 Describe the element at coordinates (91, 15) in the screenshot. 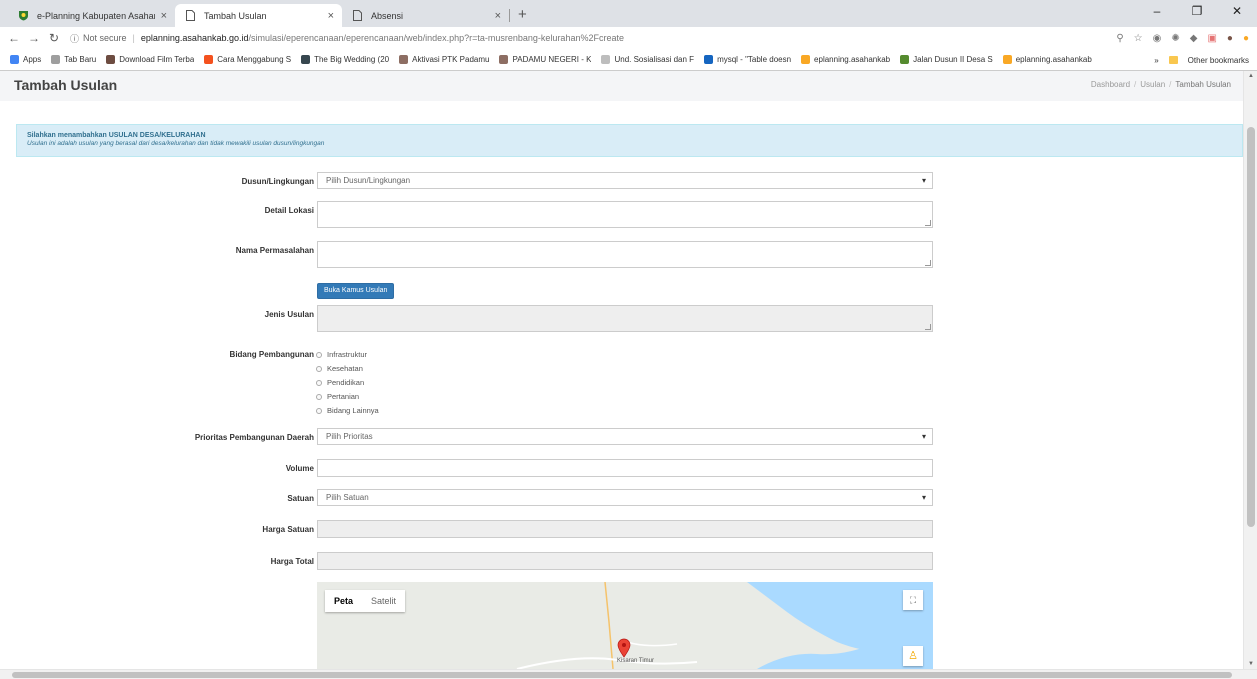

I see `tab-eplanning: e-Planning Kabupaten Asahan ×` at that location.